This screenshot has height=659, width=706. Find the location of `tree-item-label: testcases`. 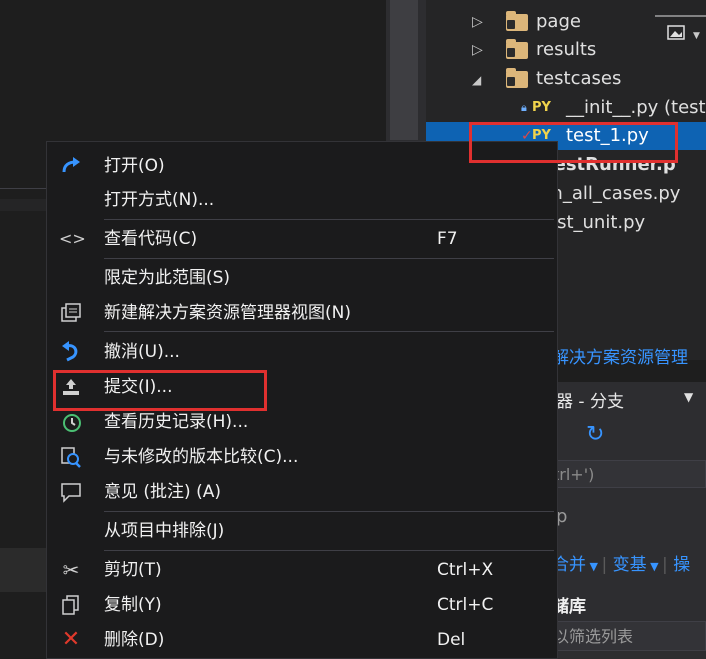

tree-item-label: testcases is located at coordinates (579, 78).